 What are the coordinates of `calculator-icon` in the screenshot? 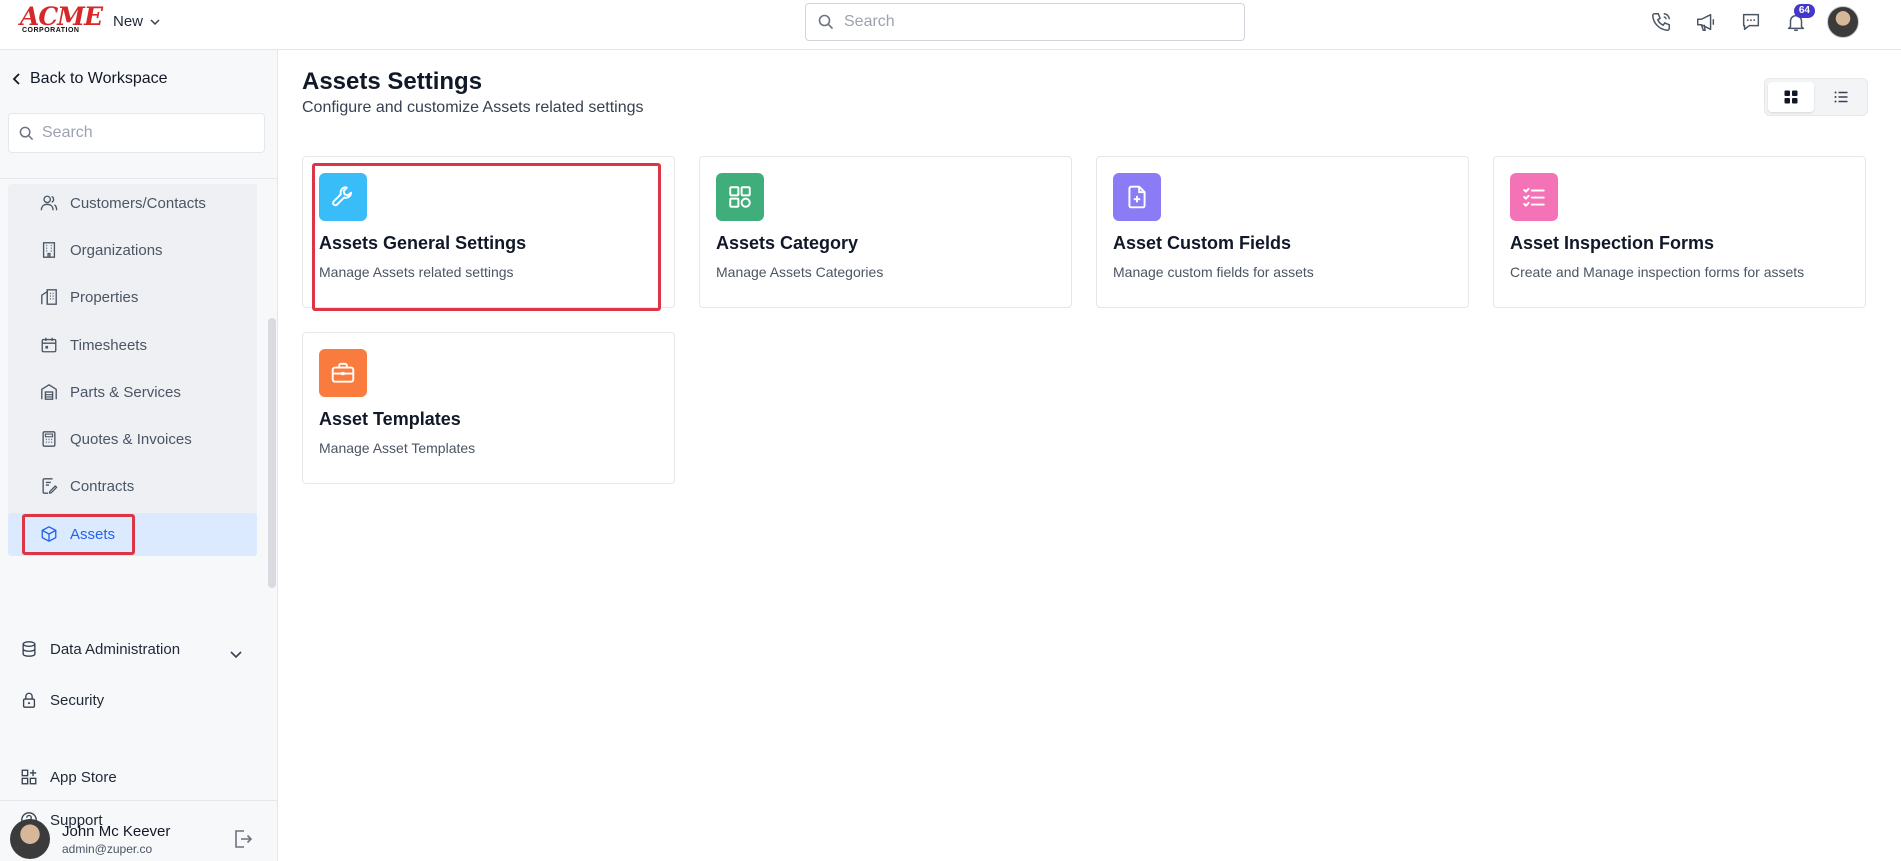 It's located at (49, 439).